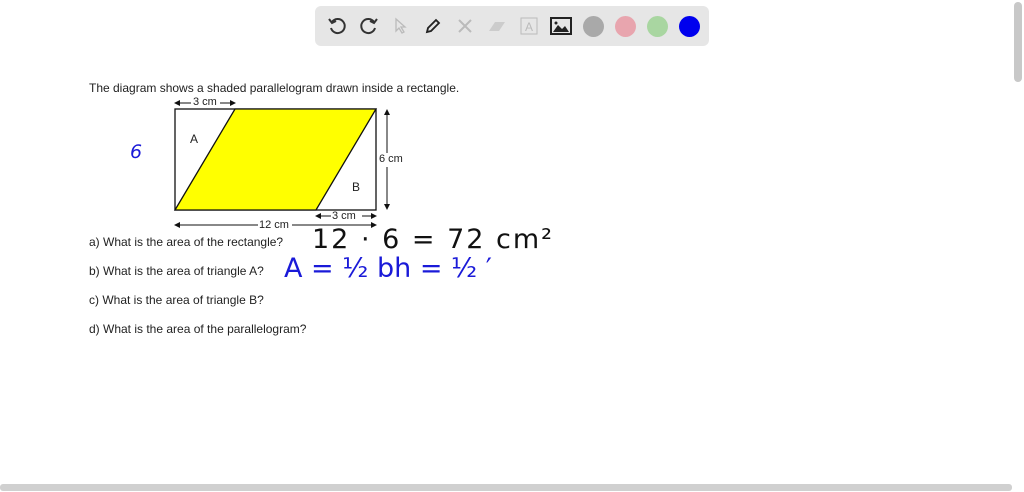 The width and height of the screenshot is (1024, 492). I want to click on label-a: A, so click(194, 139).